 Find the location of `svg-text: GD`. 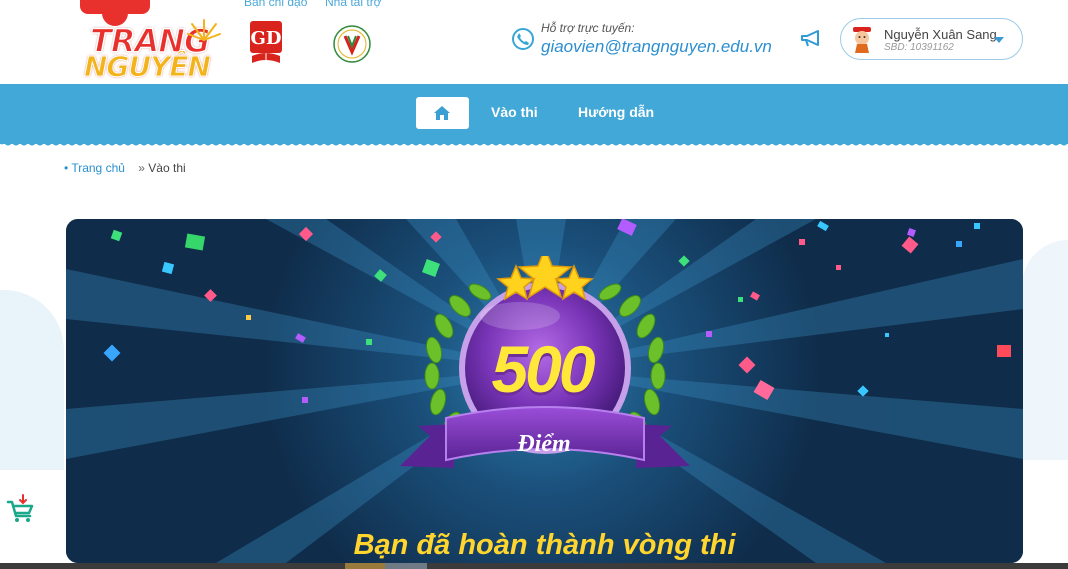

svg-text: GD is located at coordinates (266, 38).